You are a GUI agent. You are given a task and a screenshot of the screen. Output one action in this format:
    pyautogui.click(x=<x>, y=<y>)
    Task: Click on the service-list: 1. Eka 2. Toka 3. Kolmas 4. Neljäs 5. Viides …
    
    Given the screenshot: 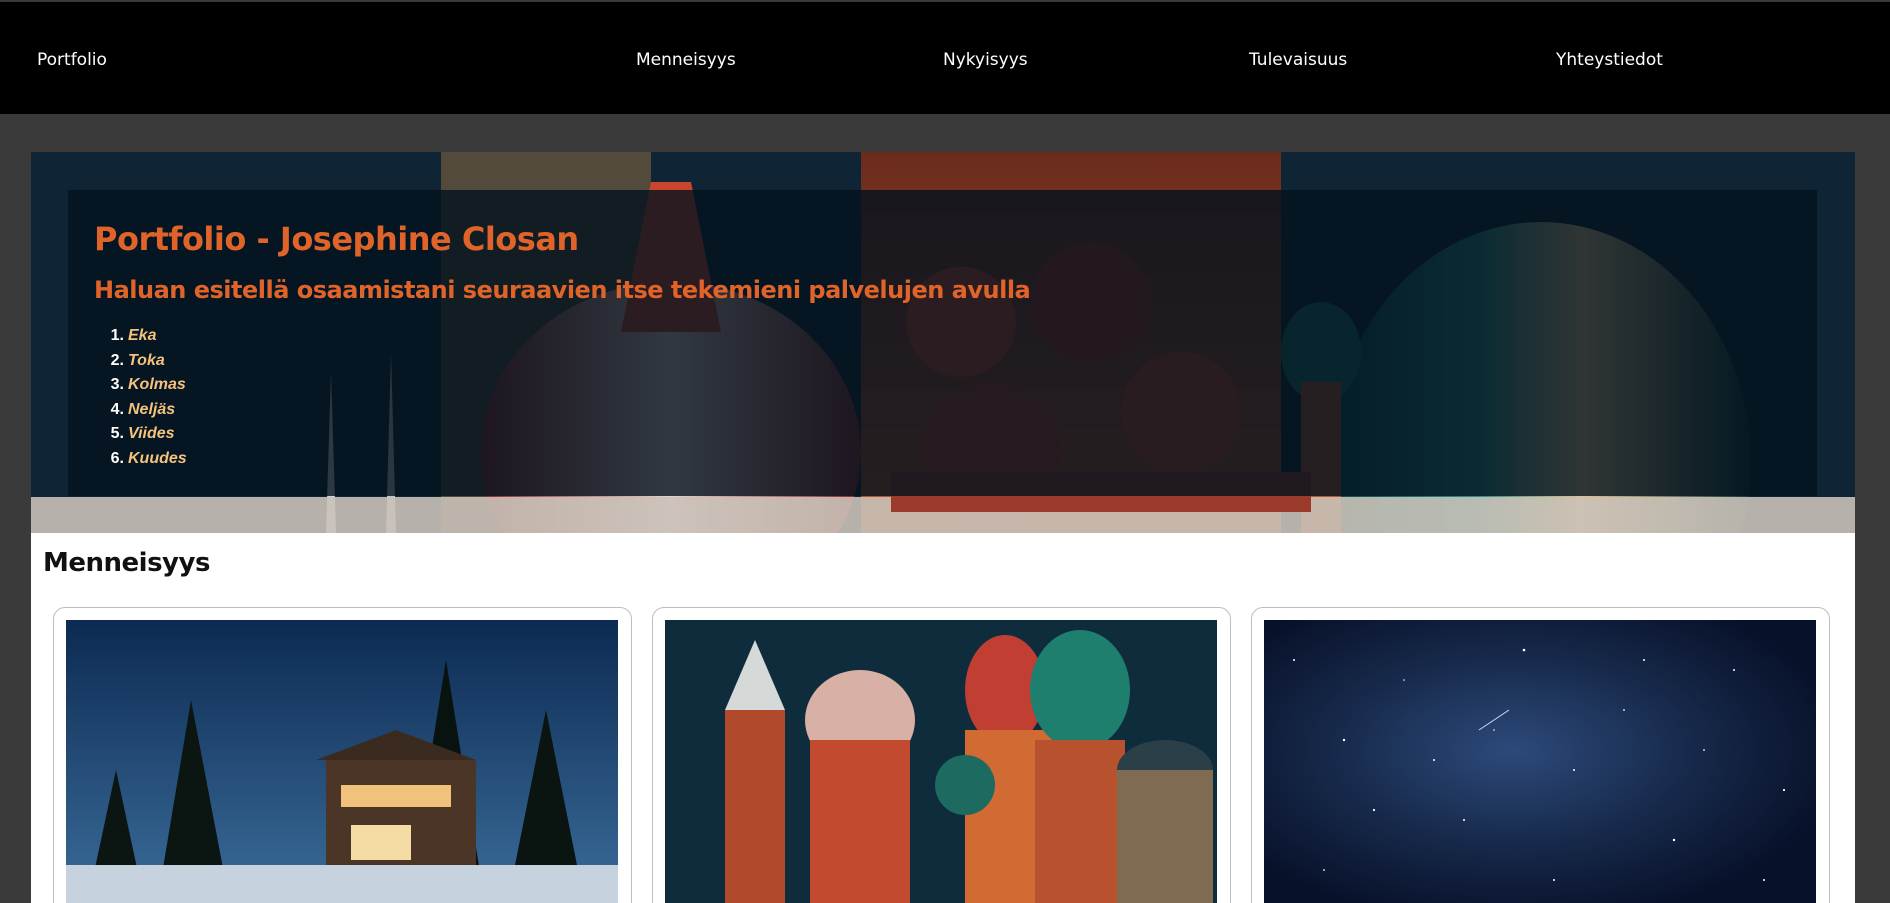 What is the action you would take?
    pyautogui.click(x=145, y=397)
    